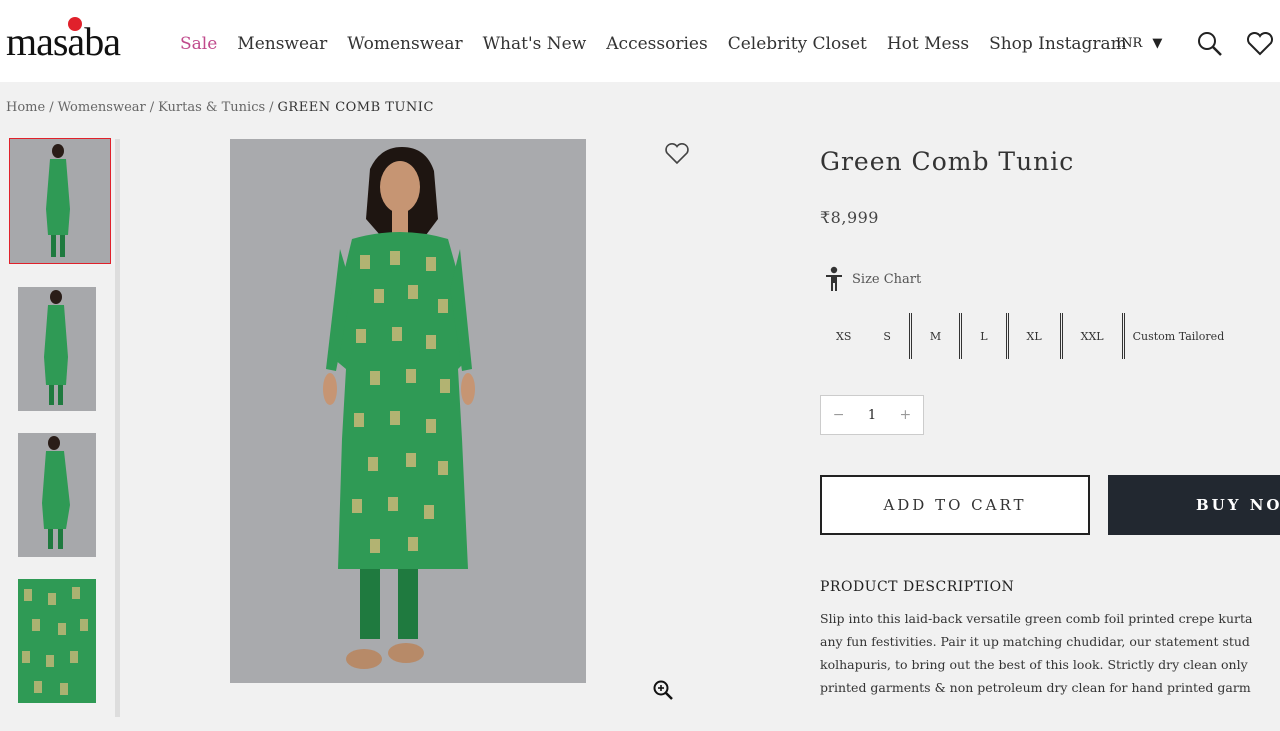  Describe the element at coordinates (928, 44) in the screenshot. I see `nav-hot-mess: Hot Mess` at that location.